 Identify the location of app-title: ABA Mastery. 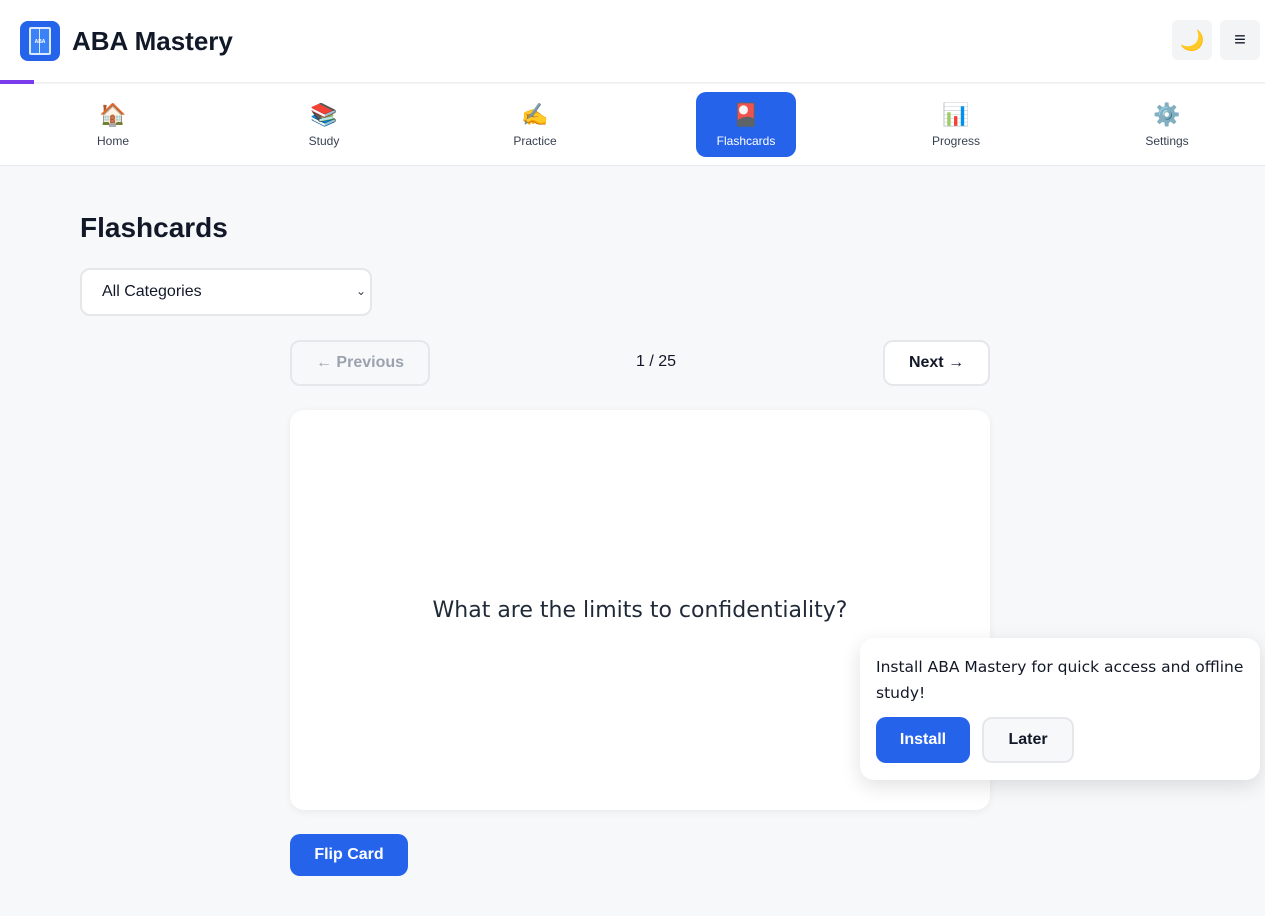
(152, 40).